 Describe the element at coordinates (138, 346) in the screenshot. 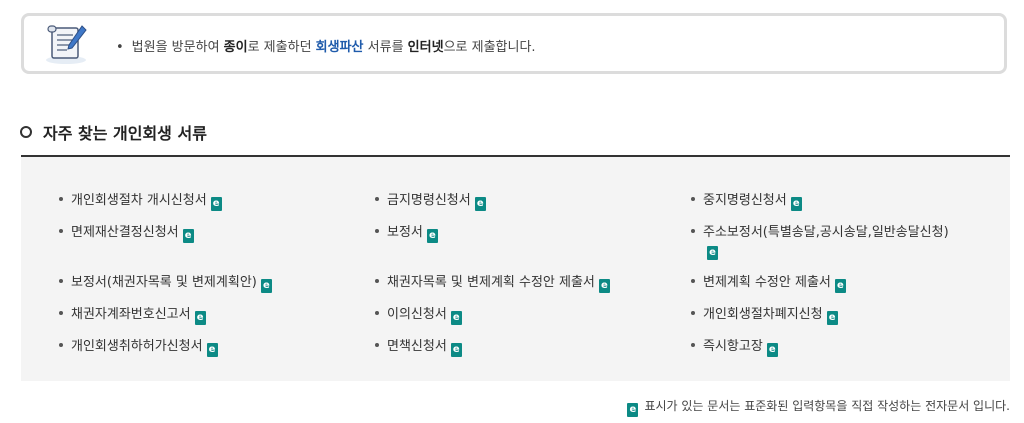

I see `doc-link-withdrawal: 개인회생취하허가신청서 e` at that location.